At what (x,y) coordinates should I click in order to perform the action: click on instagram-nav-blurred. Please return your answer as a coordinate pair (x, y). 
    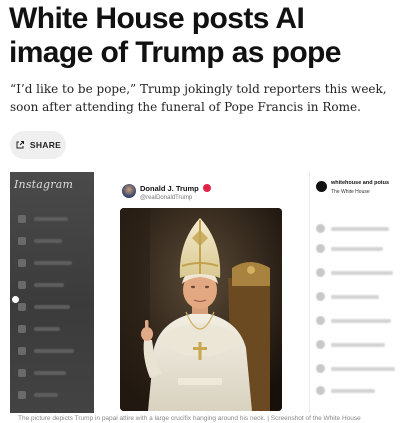
    Looking at the image, I should click on (46, 307).